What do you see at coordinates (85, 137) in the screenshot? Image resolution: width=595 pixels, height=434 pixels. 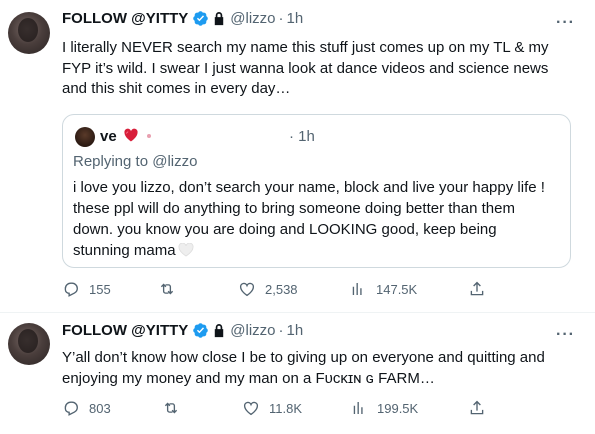 I see `quoted-avatar` at bounding box center [85, 137].